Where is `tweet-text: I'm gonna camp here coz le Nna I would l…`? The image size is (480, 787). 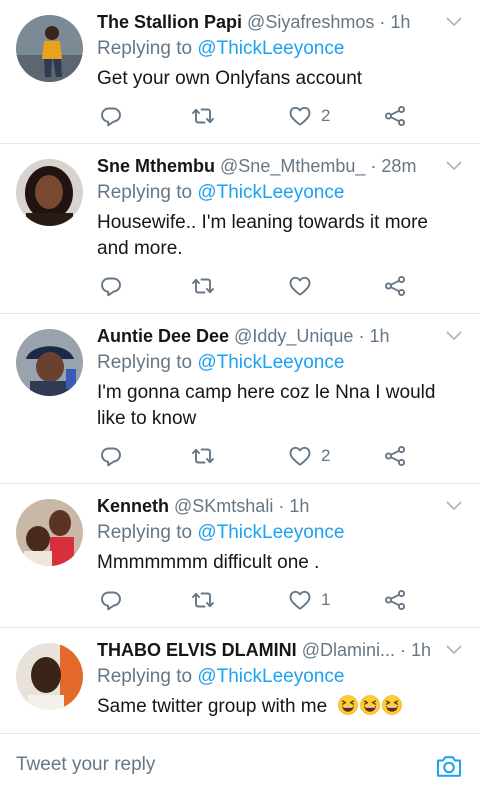
tweet-text: I'm gonna camp here coz le Nna I would l… is located at coordinates (266, 405).